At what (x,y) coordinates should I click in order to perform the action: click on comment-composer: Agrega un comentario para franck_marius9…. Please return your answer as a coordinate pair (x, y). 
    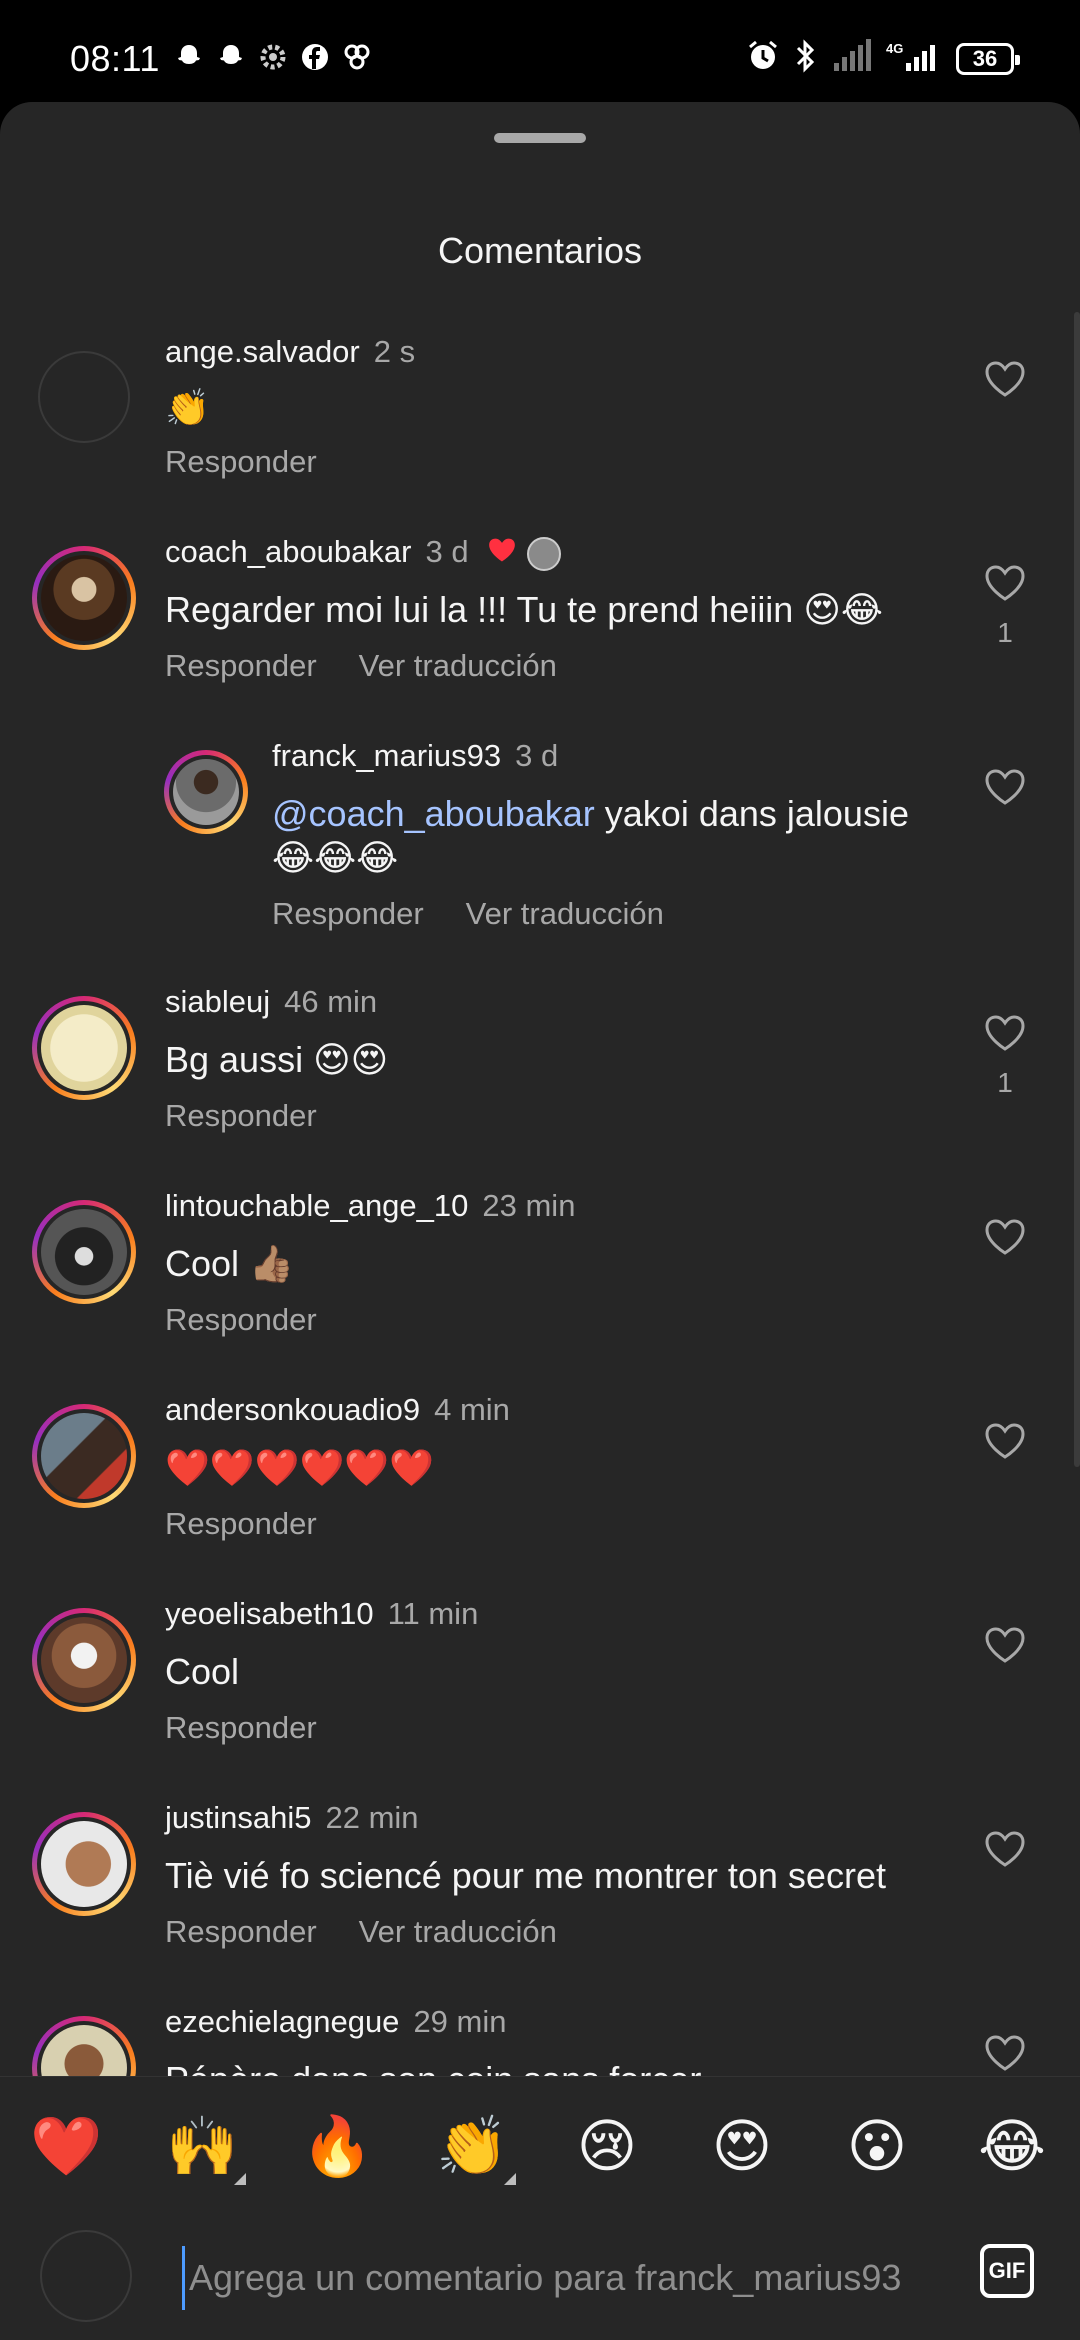
    Looking at the image, I should click on (540, 2278).